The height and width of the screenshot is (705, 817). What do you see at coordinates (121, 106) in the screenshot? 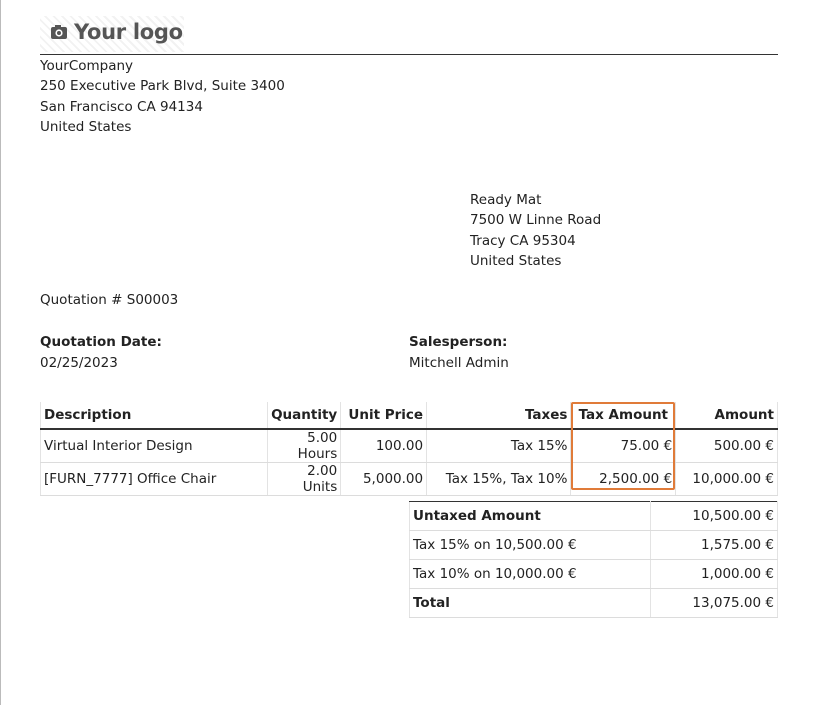
I see `company-city: San Francisco CA 94134` at bounding box center [121, 106].